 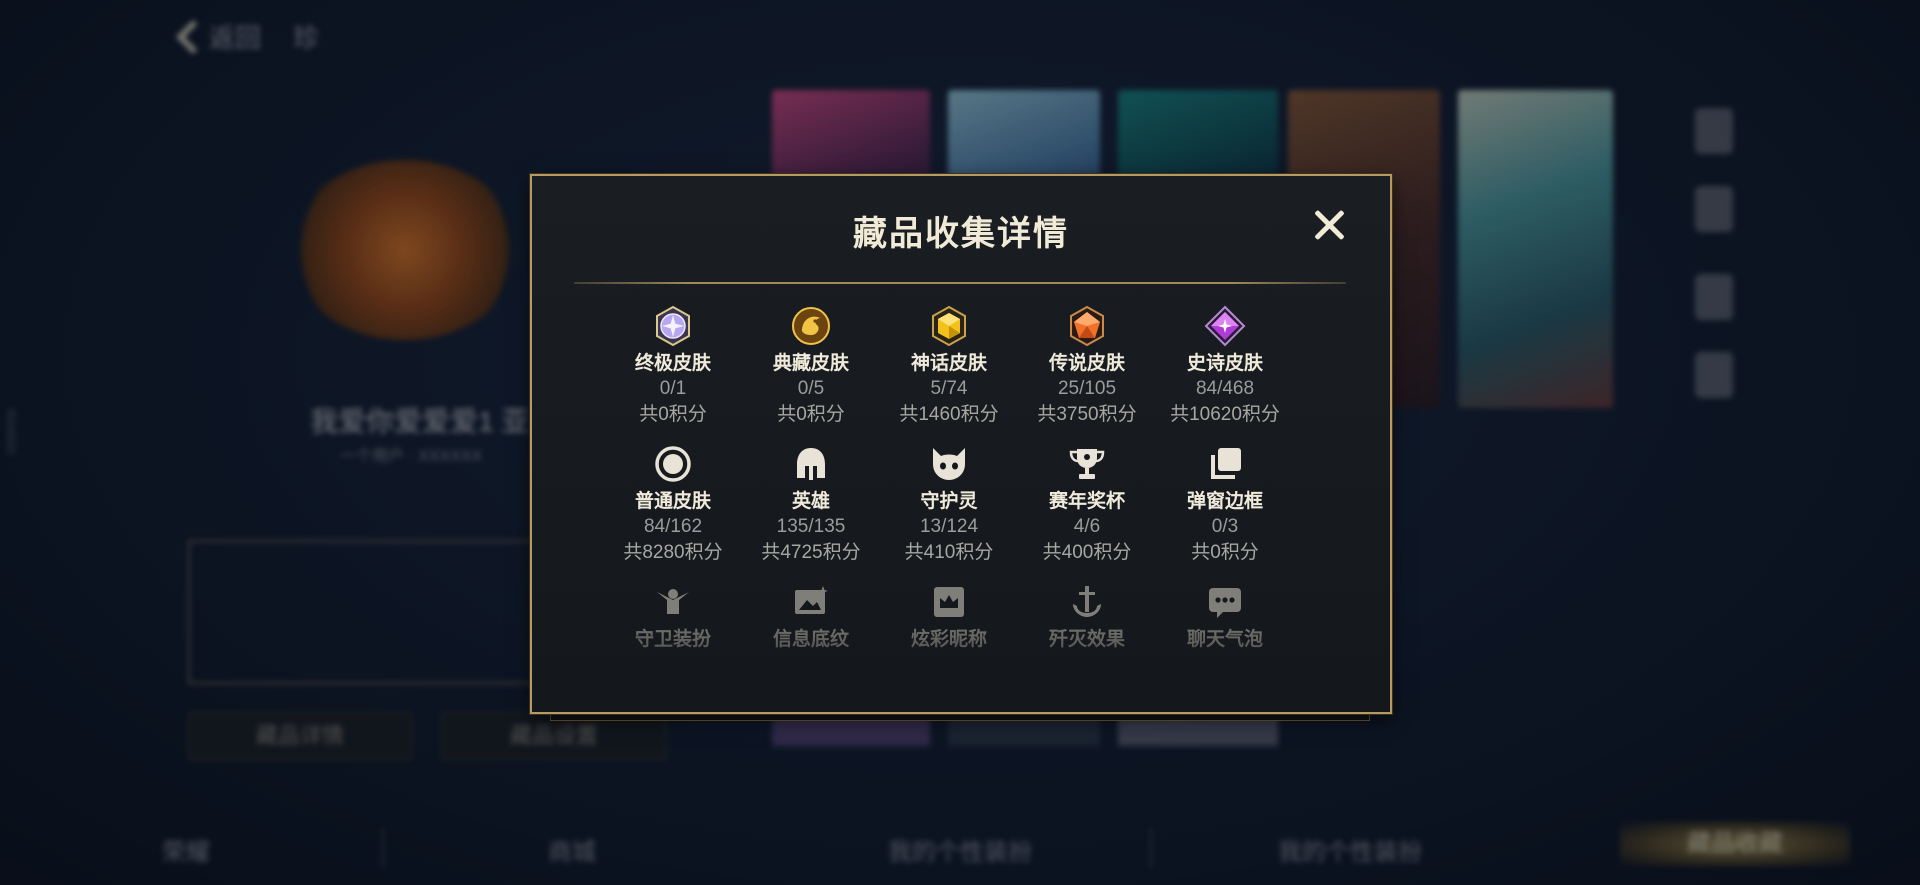 I want to click on category-label: 聊天气泡, so click(x=1224, y=639).